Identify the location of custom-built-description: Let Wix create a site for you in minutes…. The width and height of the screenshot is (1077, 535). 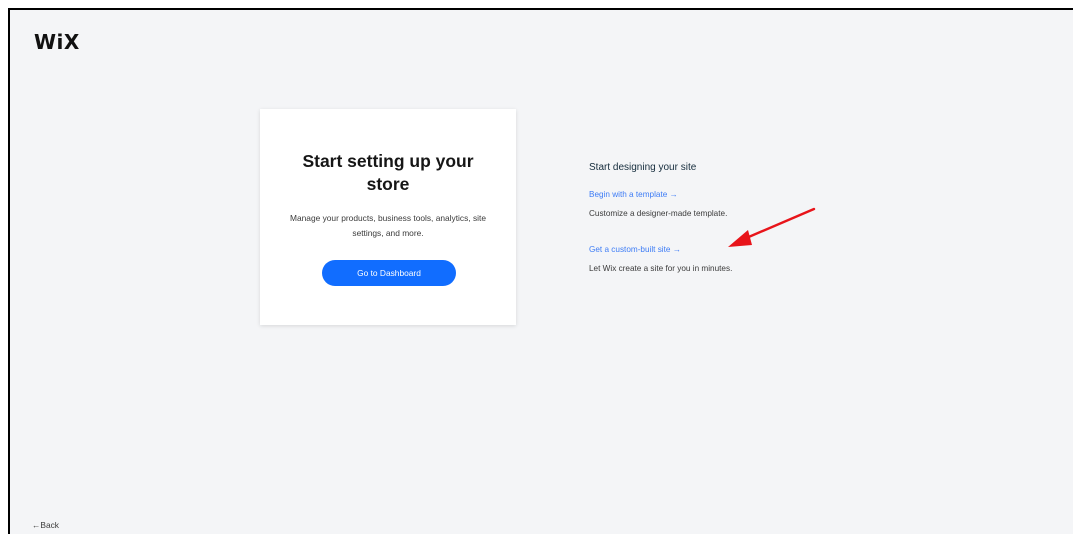
(661, 268).